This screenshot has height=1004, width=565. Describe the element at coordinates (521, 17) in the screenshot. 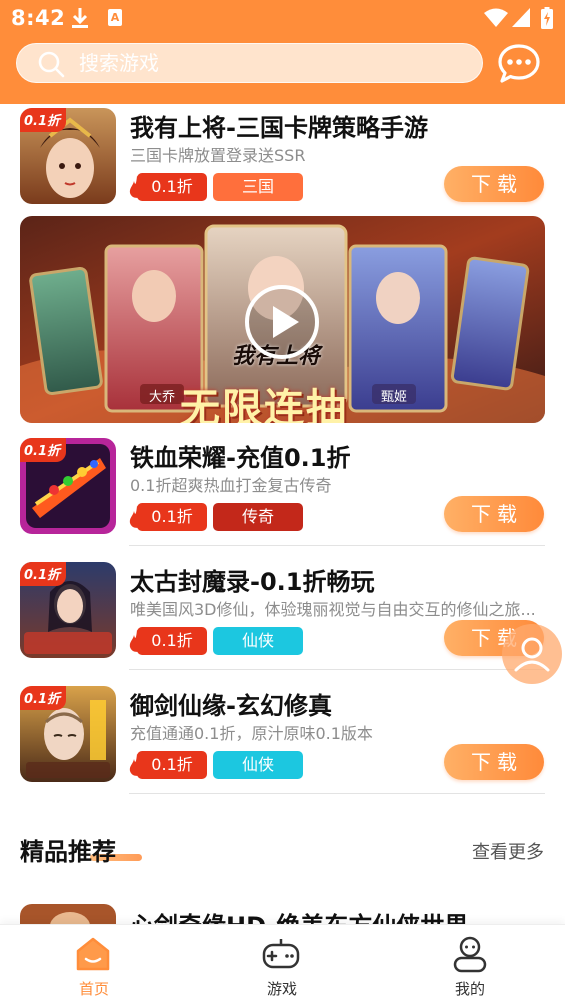

I see `signal-icon` at that location.